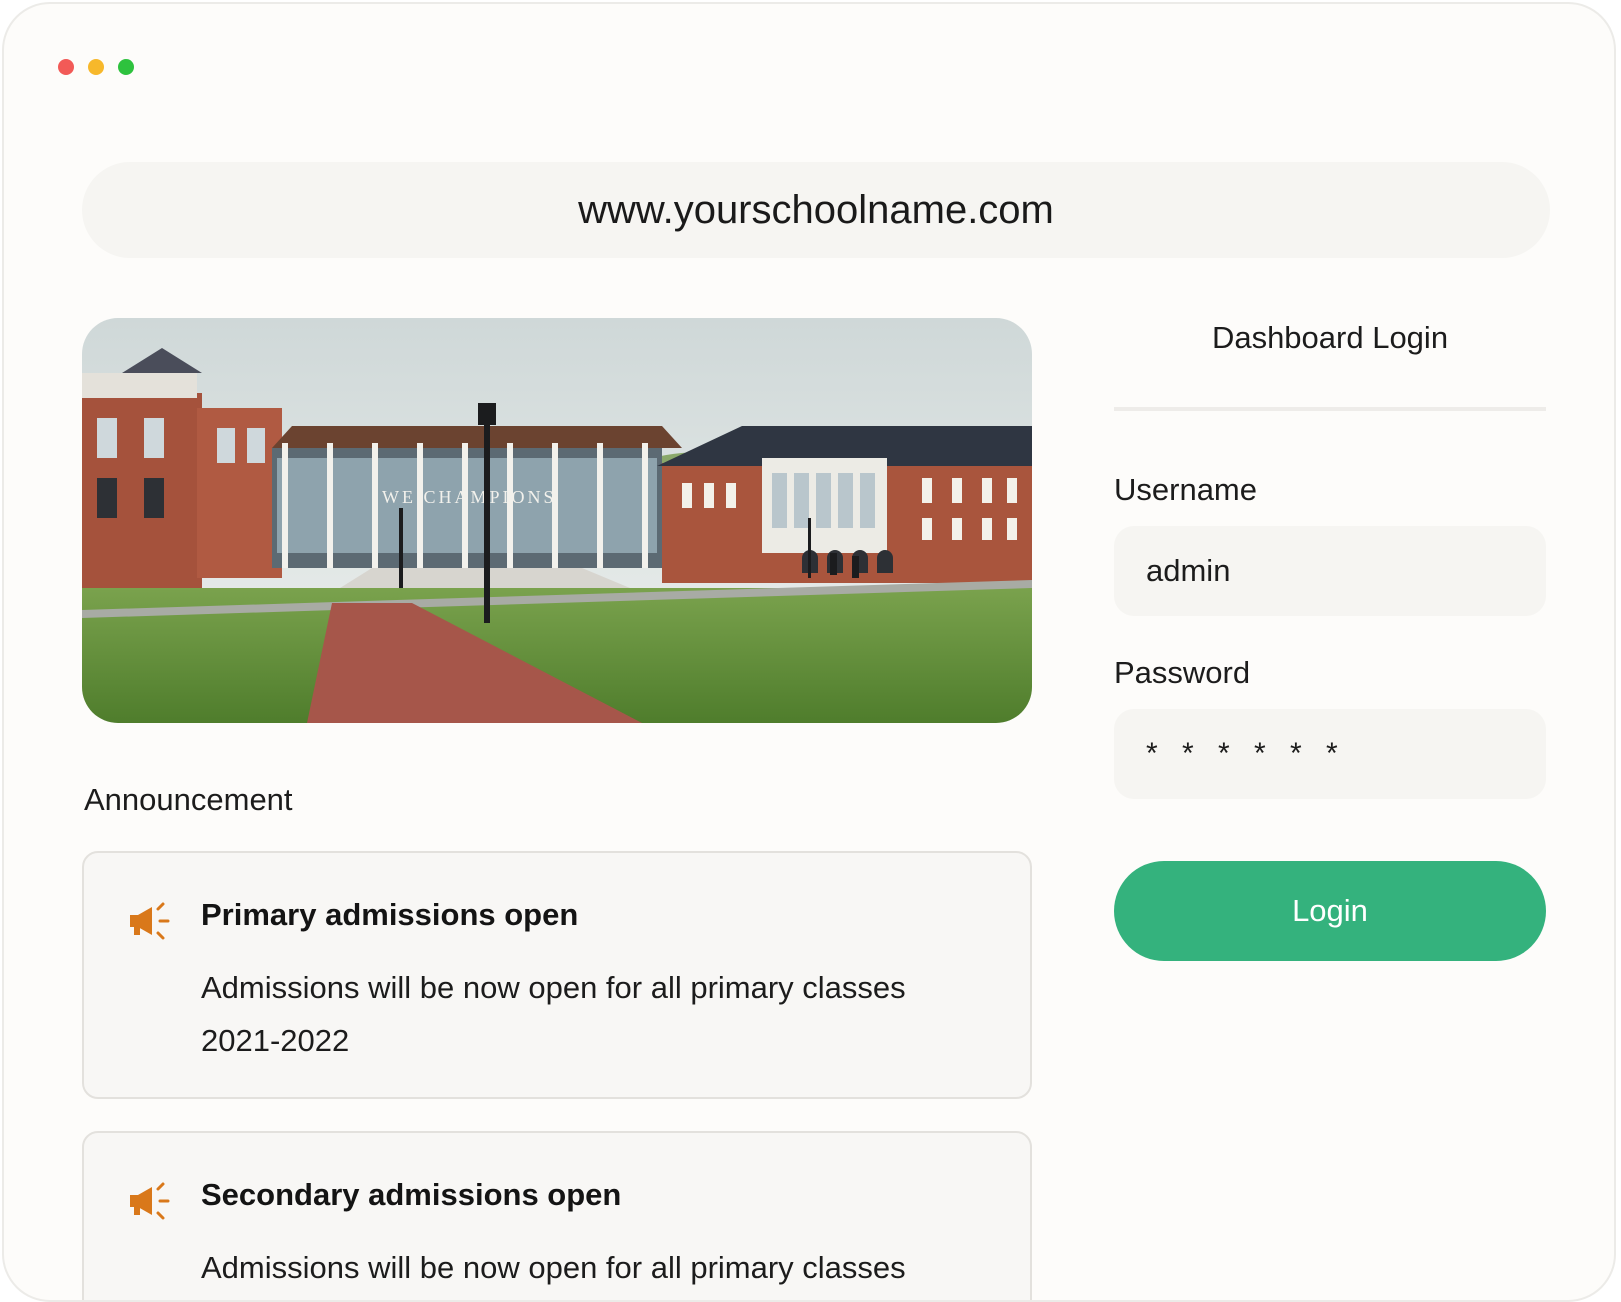 This screenshot has height=1302, width=1621. I want to click on password-label: Password, so click(1182, 672).